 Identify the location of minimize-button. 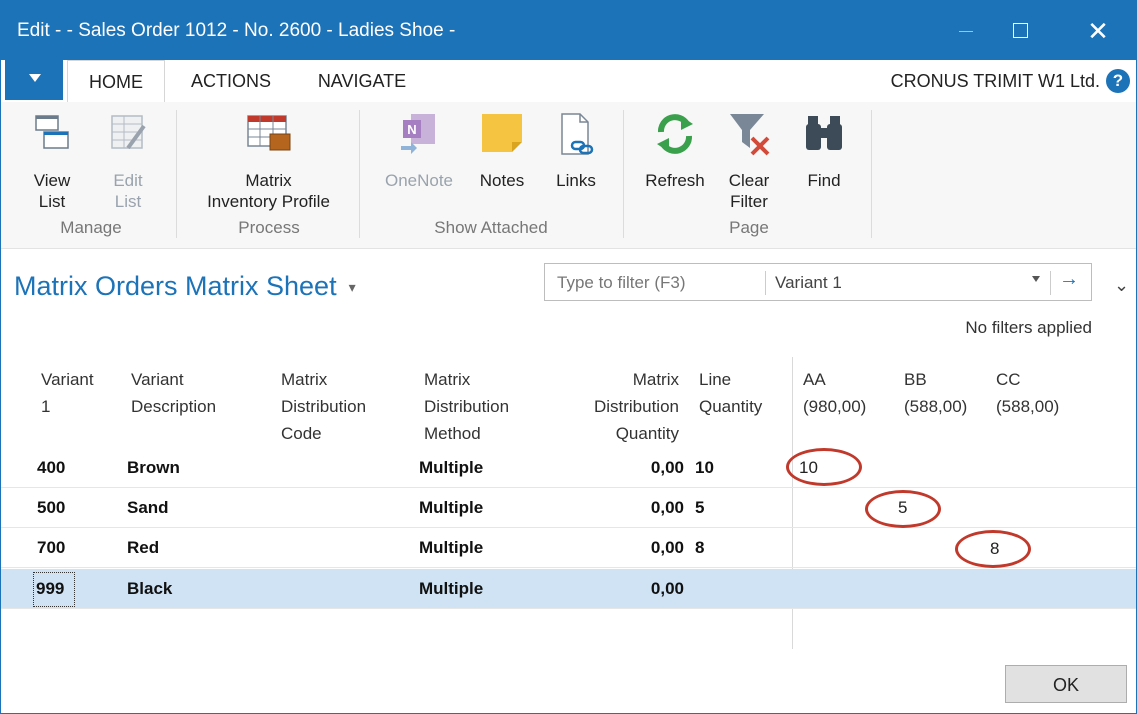
(966, 31).